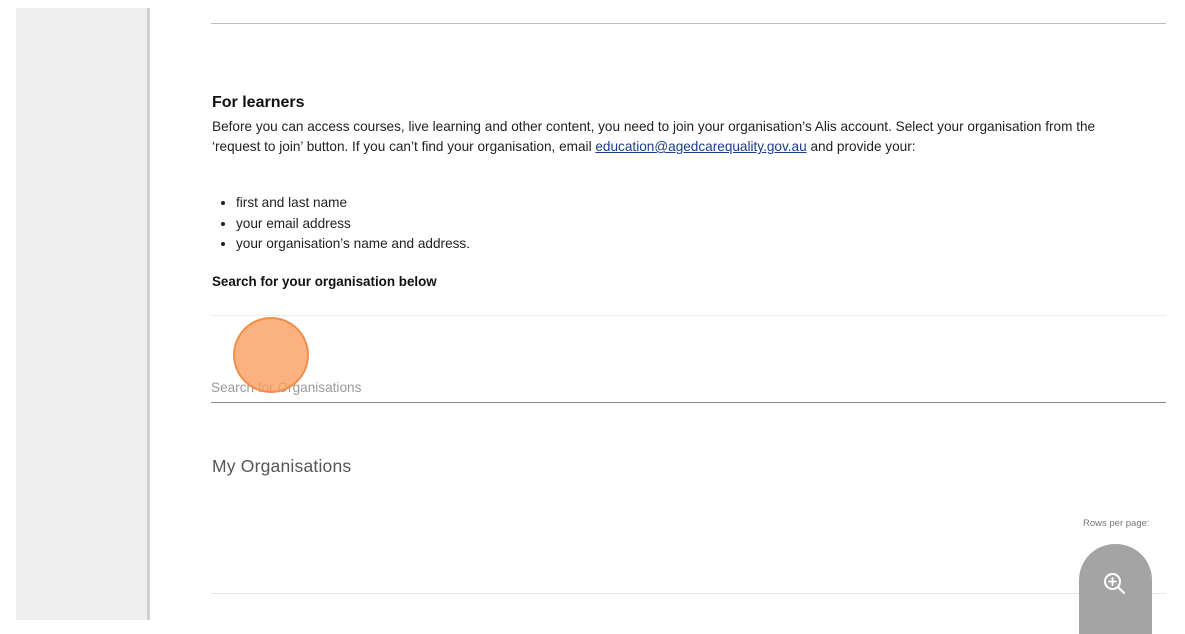 This screenshot has height=634, width=1185. I want to click on email-link: education@agedcarequality.gov.au, so click(700, 146).